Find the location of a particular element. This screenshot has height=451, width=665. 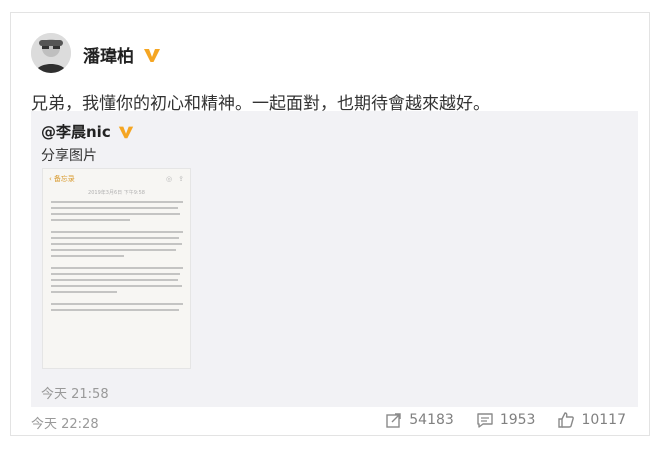

author-name-row: 潘瑋柏 is located at coordinates (122, 54).